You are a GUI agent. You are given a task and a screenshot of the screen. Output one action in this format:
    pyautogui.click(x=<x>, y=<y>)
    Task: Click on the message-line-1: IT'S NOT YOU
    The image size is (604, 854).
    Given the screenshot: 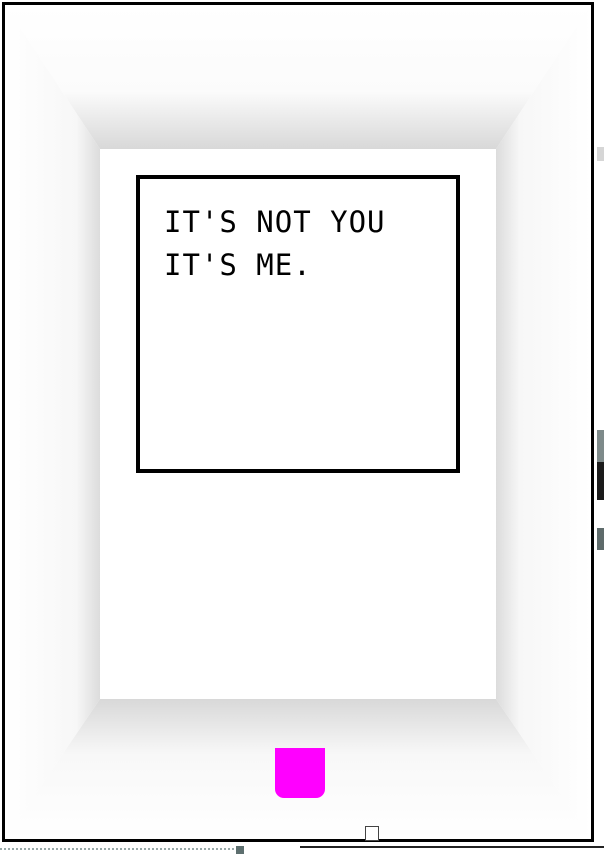 What is the action you would take?
    pyautogui.click(x=275, y=222)
    